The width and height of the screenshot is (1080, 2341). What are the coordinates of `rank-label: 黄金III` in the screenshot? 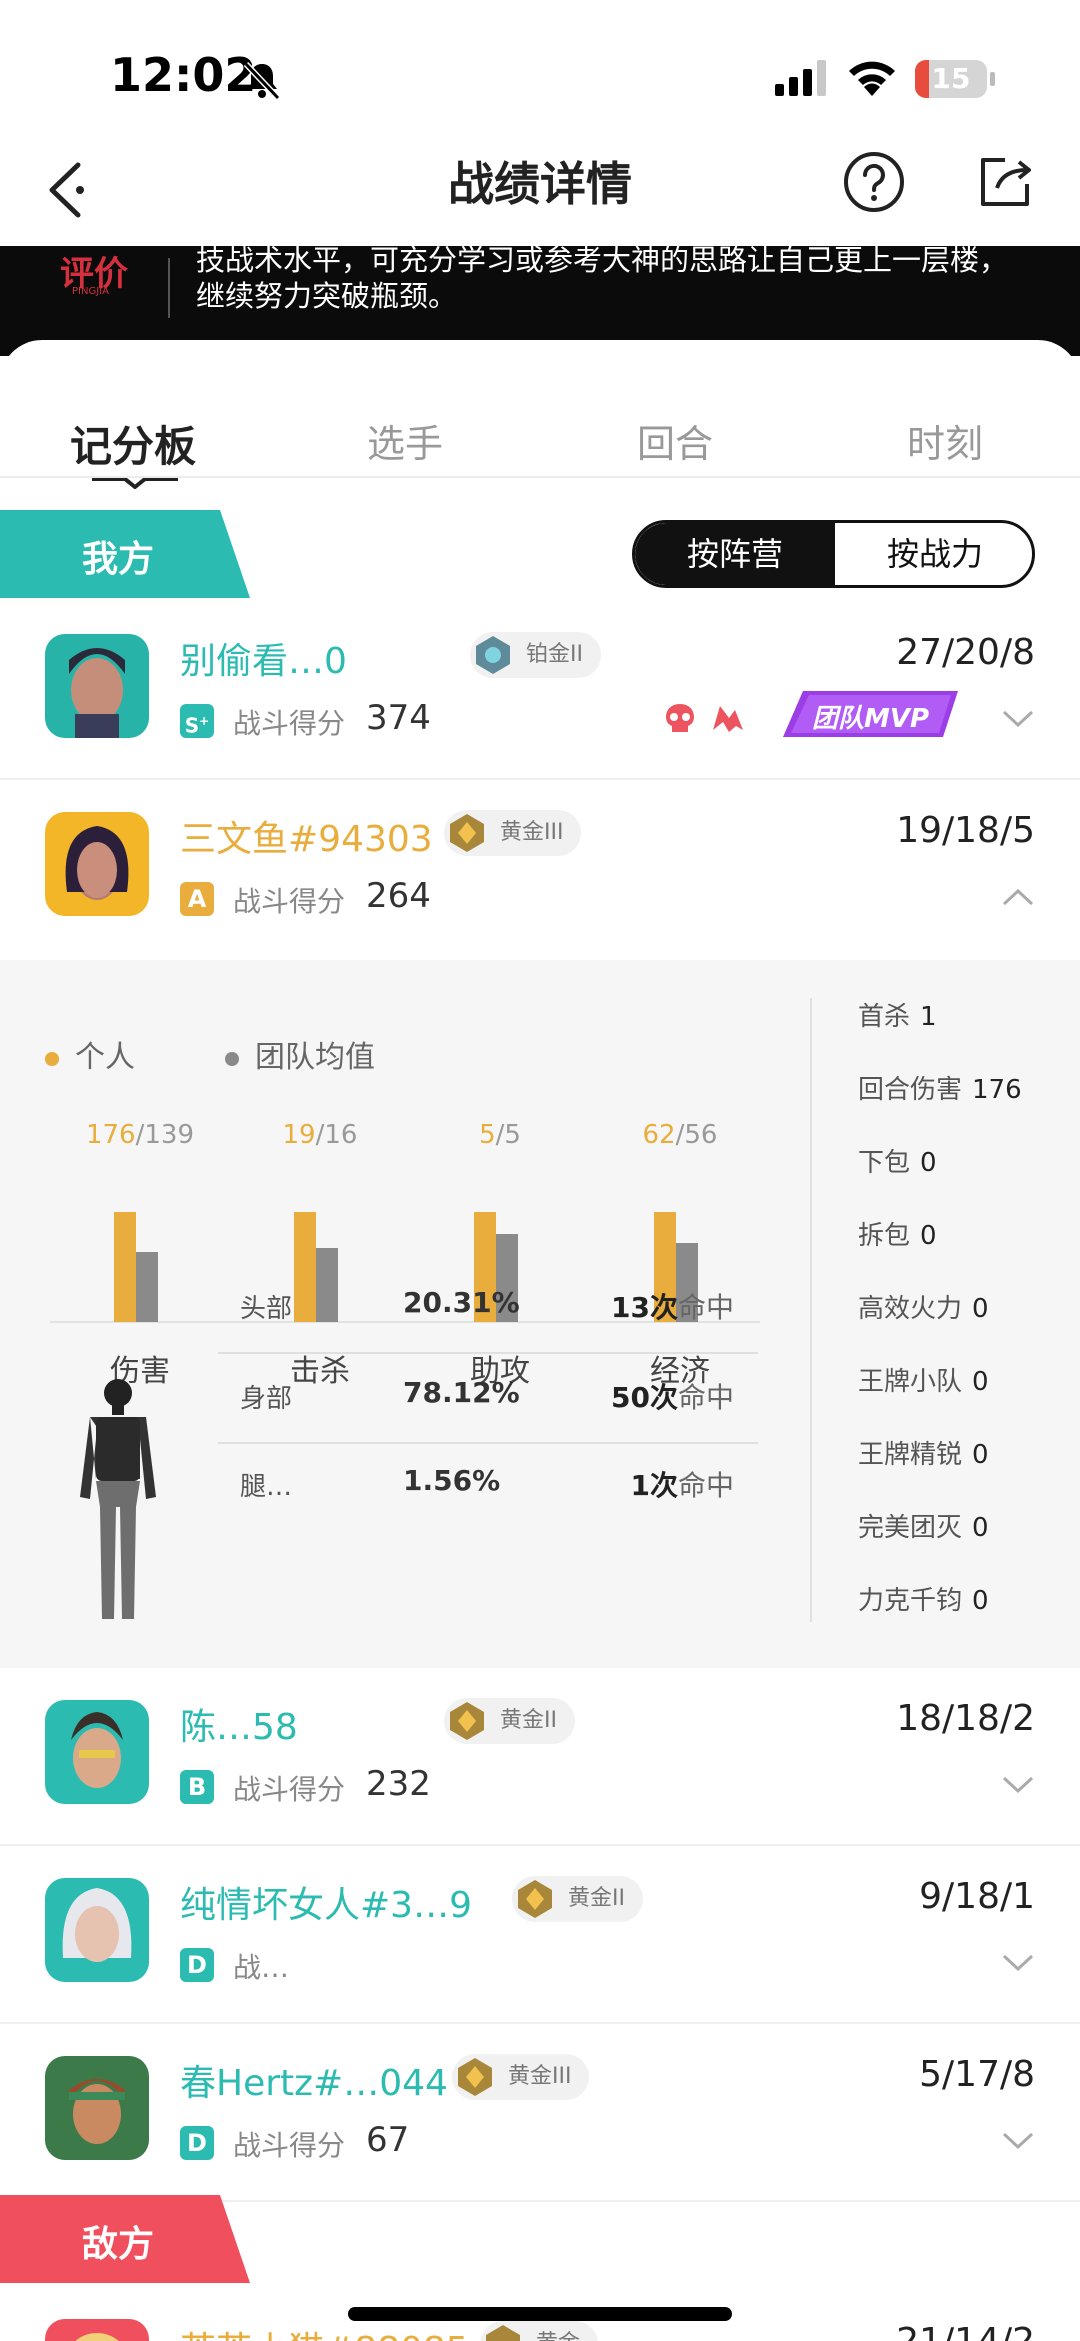 It's located at (540, 2076).